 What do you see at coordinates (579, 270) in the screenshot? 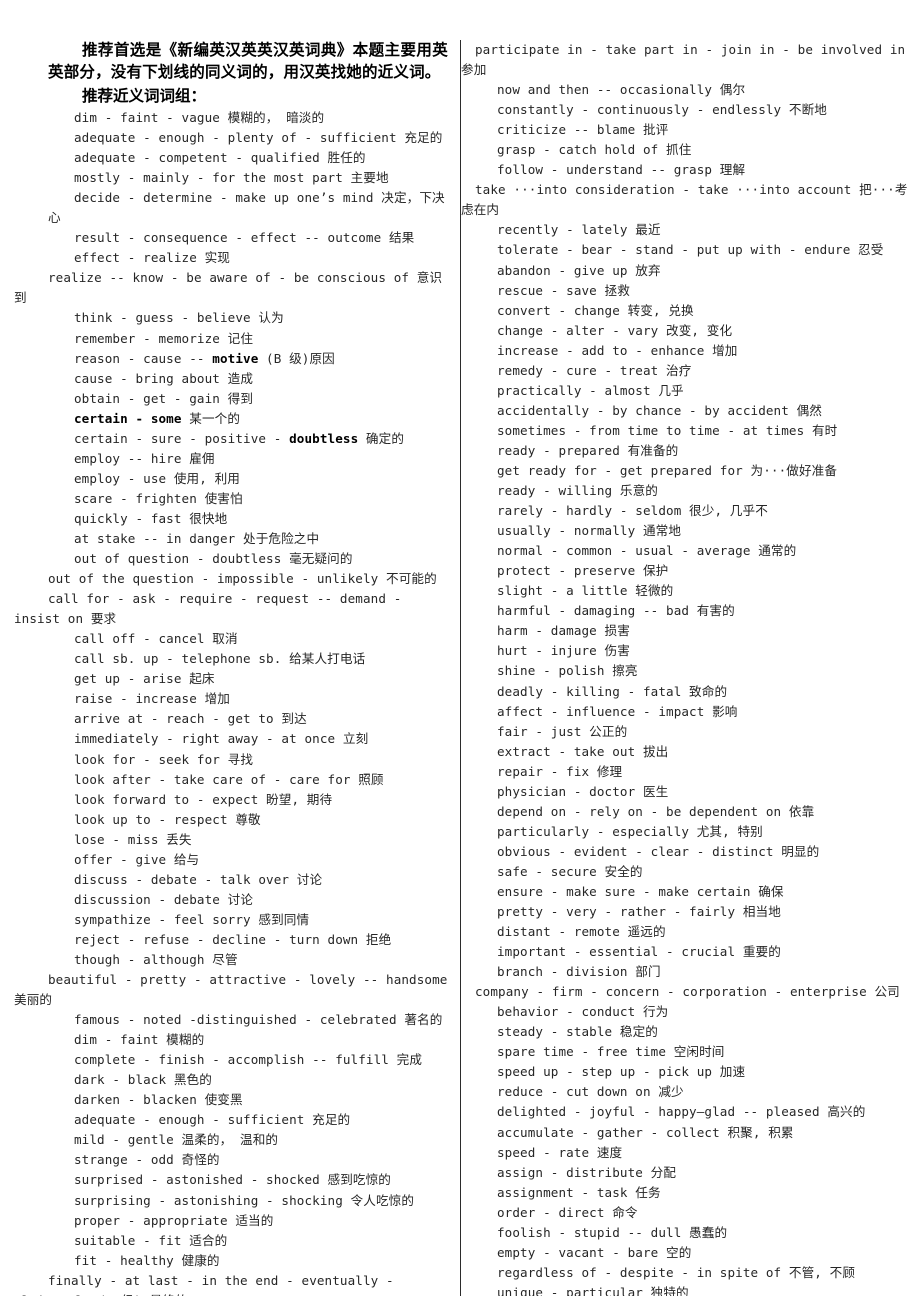
I see `synonym-entry: abandon - give up 放弃` at bounding box center [579, 270].